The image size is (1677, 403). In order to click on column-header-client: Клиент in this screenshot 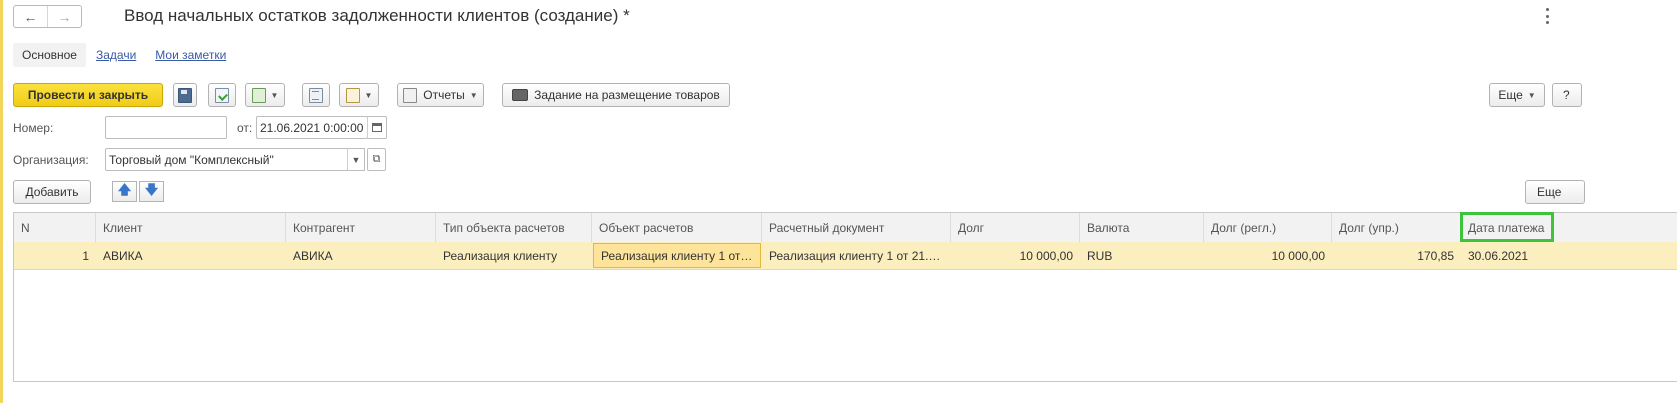, I will do `click(191, 227)`.